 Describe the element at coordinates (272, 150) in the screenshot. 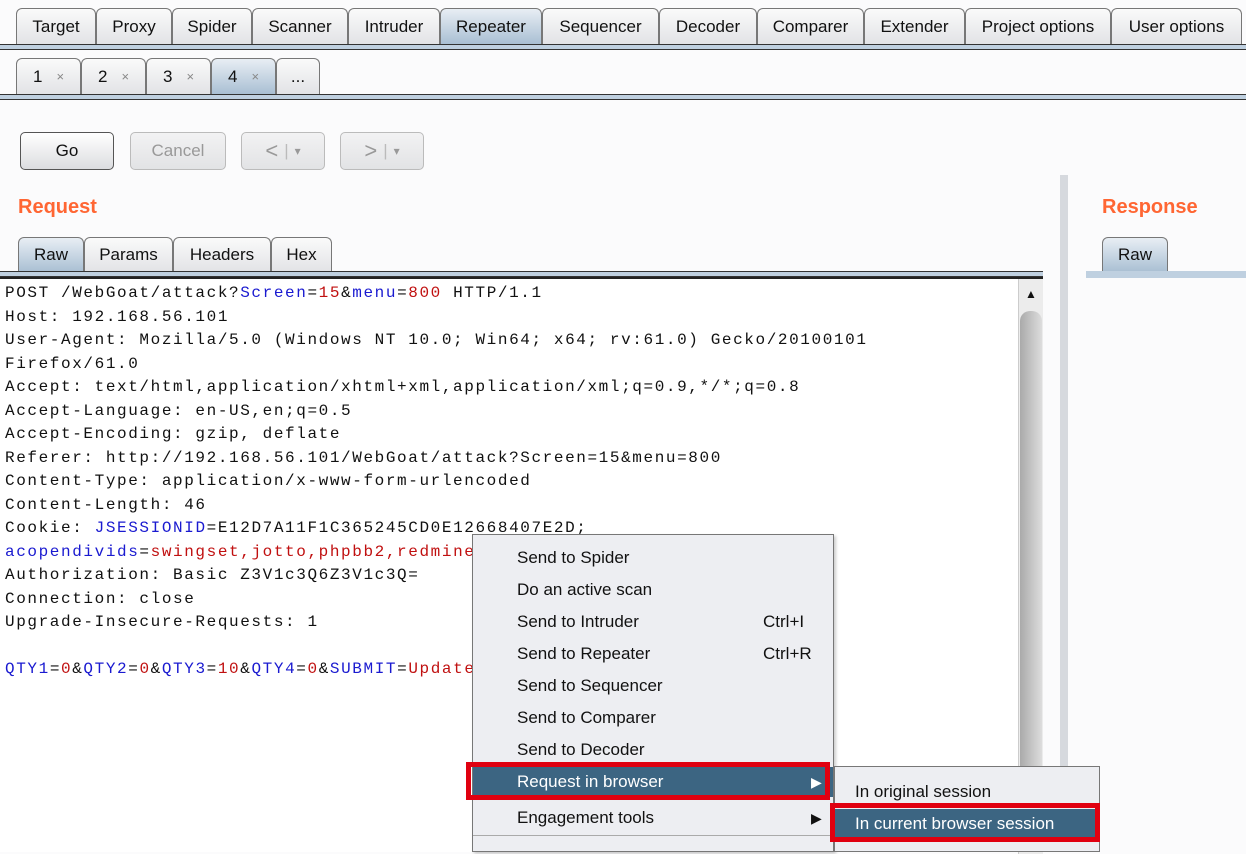

I see `back-icon: <` at that location.